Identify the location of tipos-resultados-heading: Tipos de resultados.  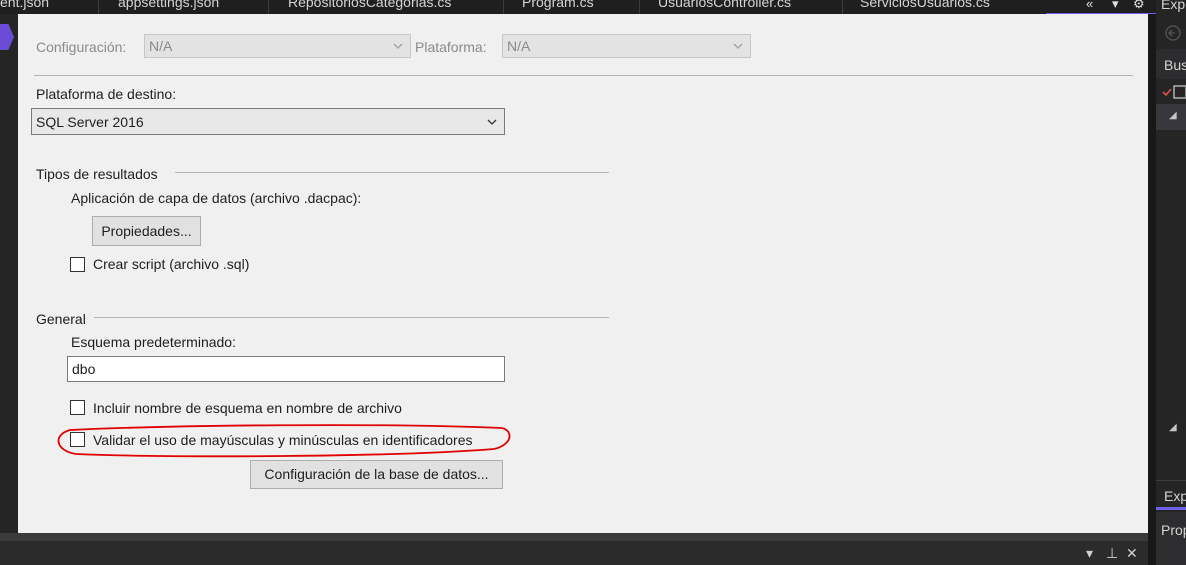
(97, 174).